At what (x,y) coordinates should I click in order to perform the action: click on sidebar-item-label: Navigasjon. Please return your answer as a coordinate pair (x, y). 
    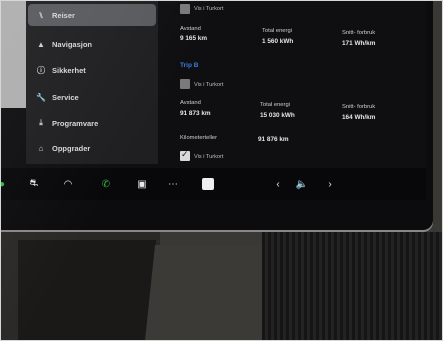
    Looking at the image, I should click on (72, 44).